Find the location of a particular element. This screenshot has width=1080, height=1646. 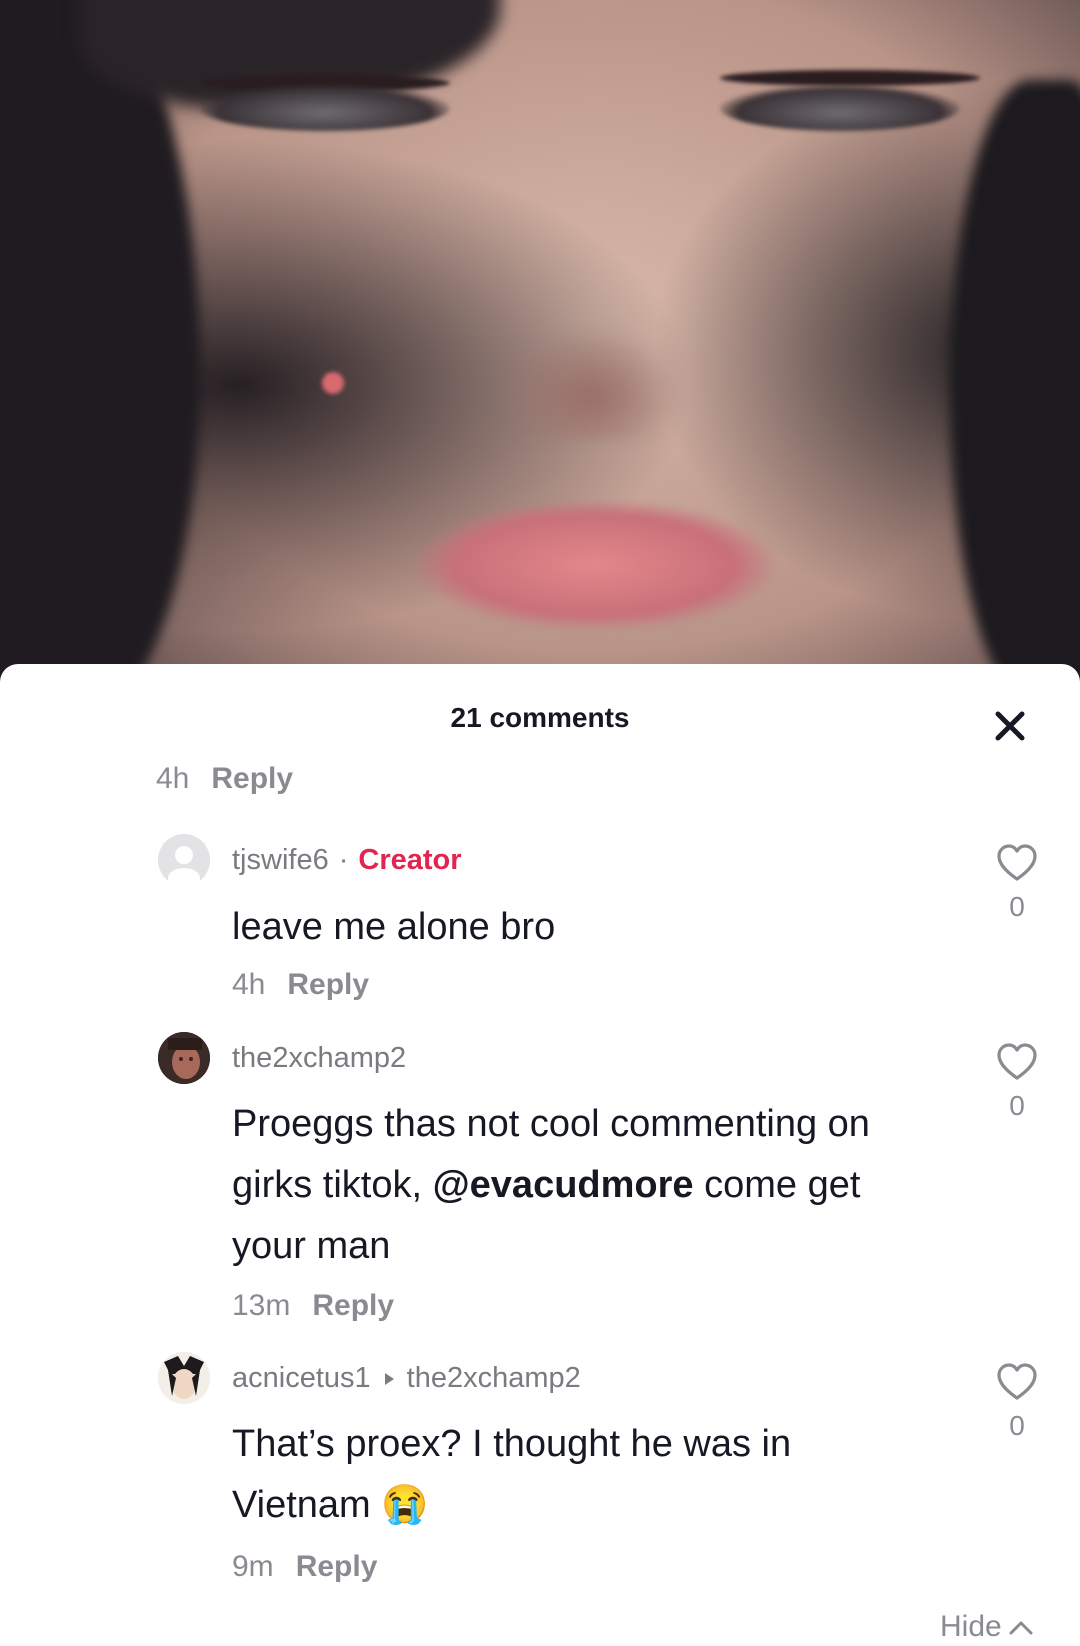

hide-label: Hide is located at coordinates (971, 1626).